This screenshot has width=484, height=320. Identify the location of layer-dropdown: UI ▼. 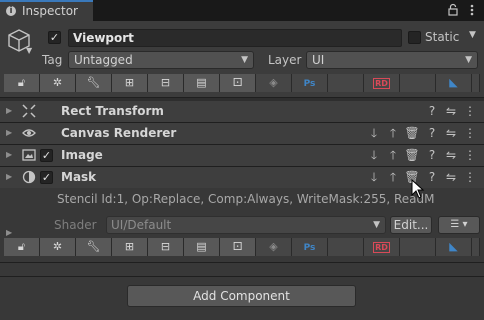
(392, 60).